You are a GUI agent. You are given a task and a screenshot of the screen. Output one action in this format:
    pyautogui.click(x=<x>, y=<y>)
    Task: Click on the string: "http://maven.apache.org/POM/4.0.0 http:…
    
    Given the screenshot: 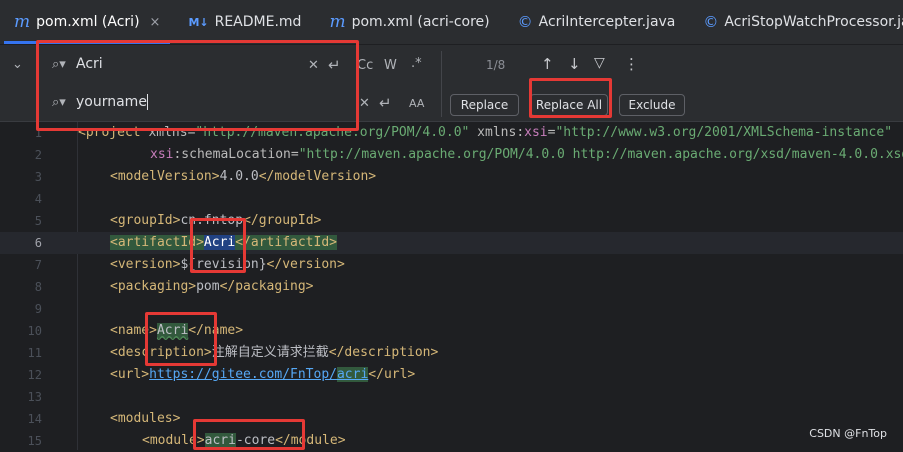 What is the action you would take?
    pyautogui.click(x=600, y=154)
    